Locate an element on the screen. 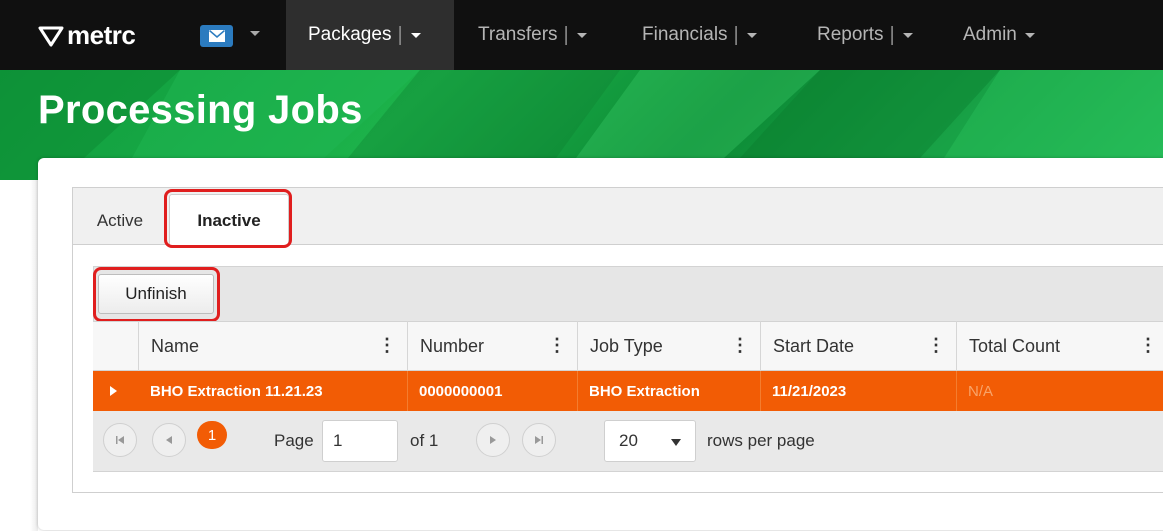 This screenshot has height=531, width=1163. cell-job-type: BHO Extraction is located at coordinates (669, 391).